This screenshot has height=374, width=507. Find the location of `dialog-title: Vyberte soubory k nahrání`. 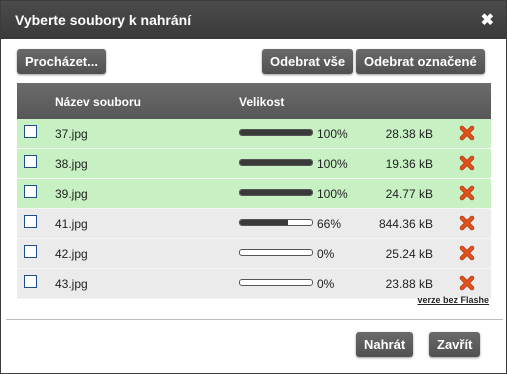

dialog-title: Vyberte soubory k nahrání is located at coordinates (103, 20).